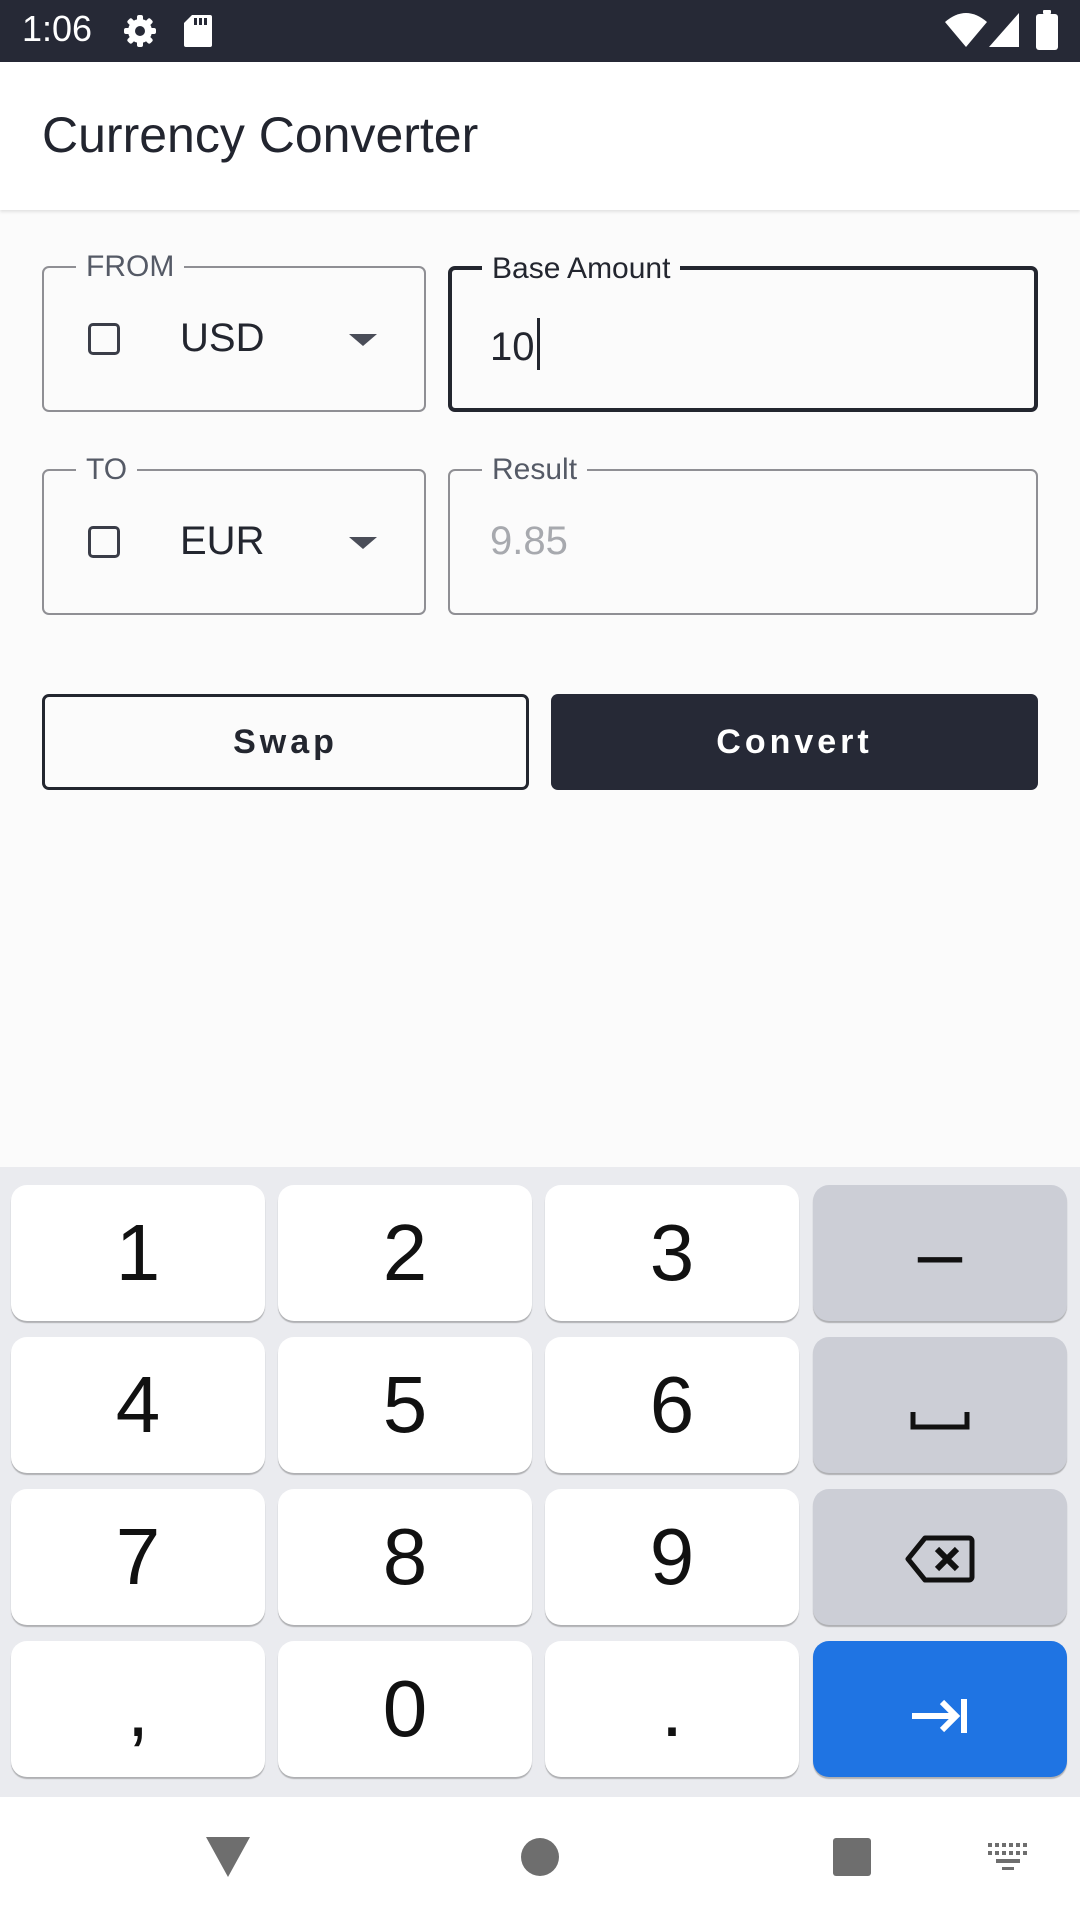 This screenshot has width=1080, height=1920. What do you see at coordinates (1004, 32) in the screenshot?
I see `signal-icon` at bounding box center [1004, 32].